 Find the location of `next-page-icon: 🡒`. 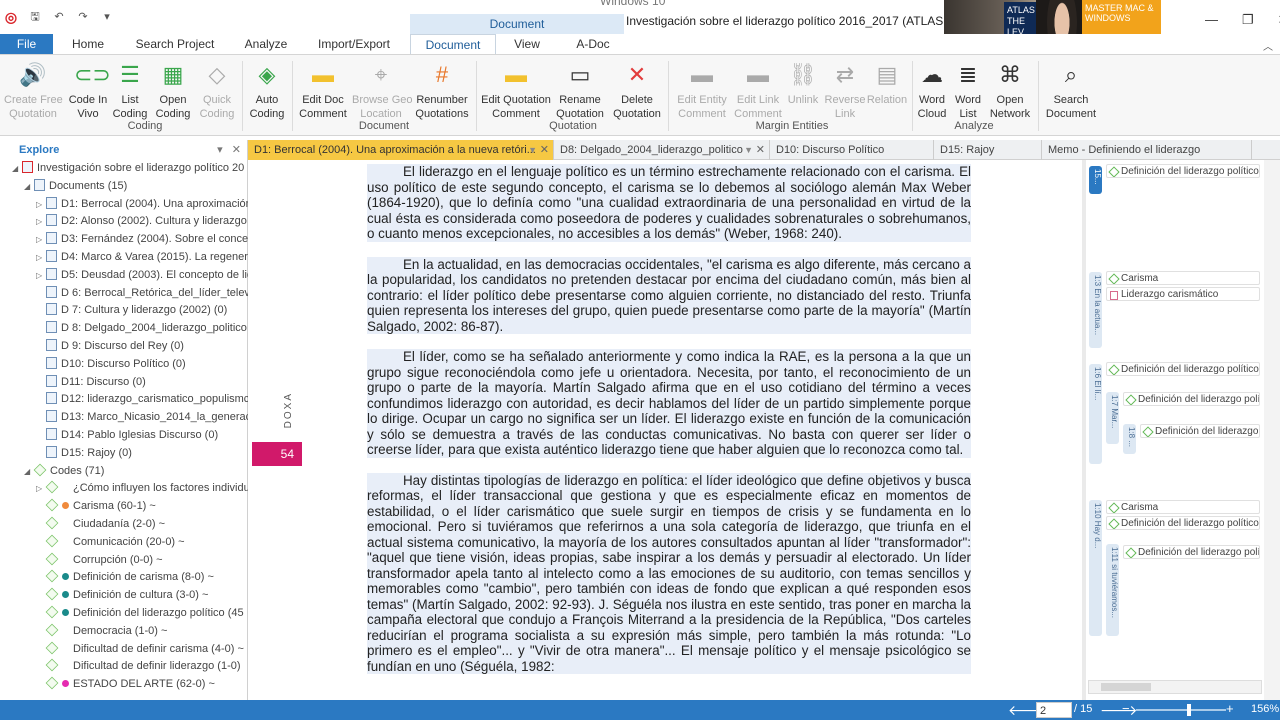

next-page-icon: 🡒 is located at coordinates (1119, 710).